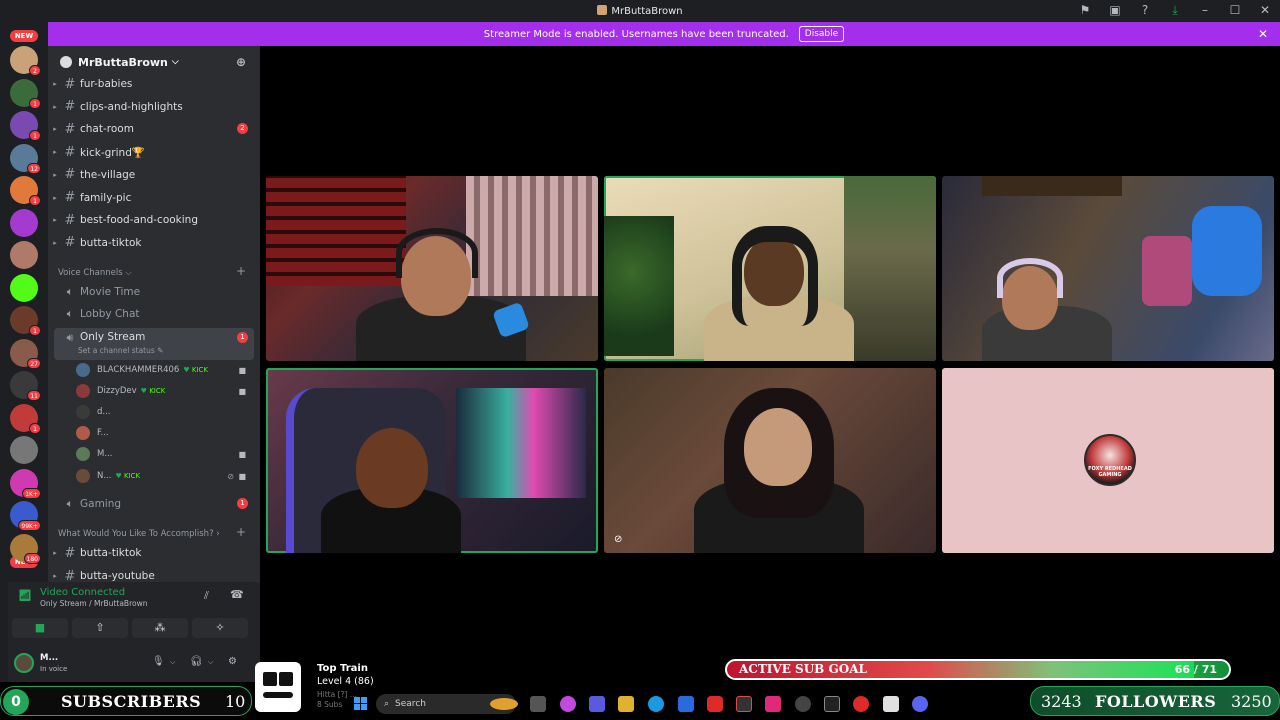  What do you see at coordinates (154, 152) in the screenshot?
I see `text-channel: ▸ # kick-grind🏆` at bounding box center [154, 152].